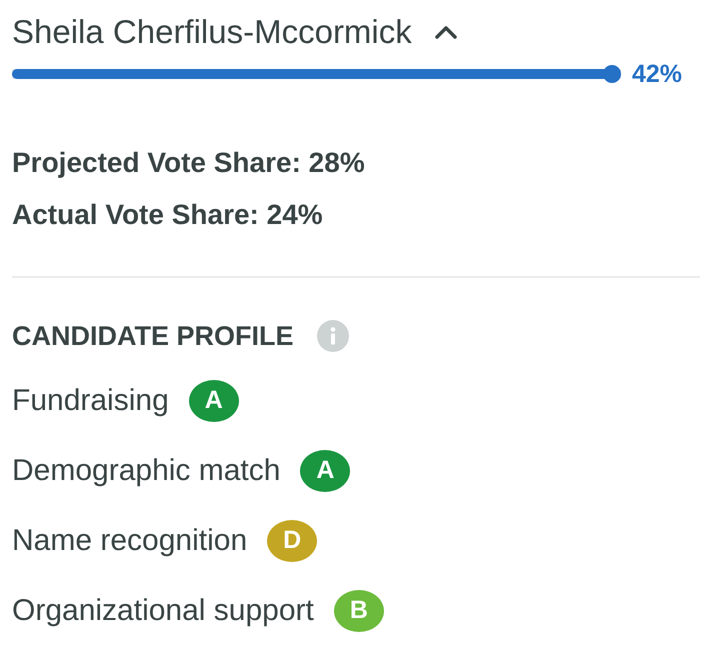 The image size is (702, 666). What do you see at coordinates (292, 541) in the screenshot?
I see `grade-badge: D` at bounding box center [292, 541].